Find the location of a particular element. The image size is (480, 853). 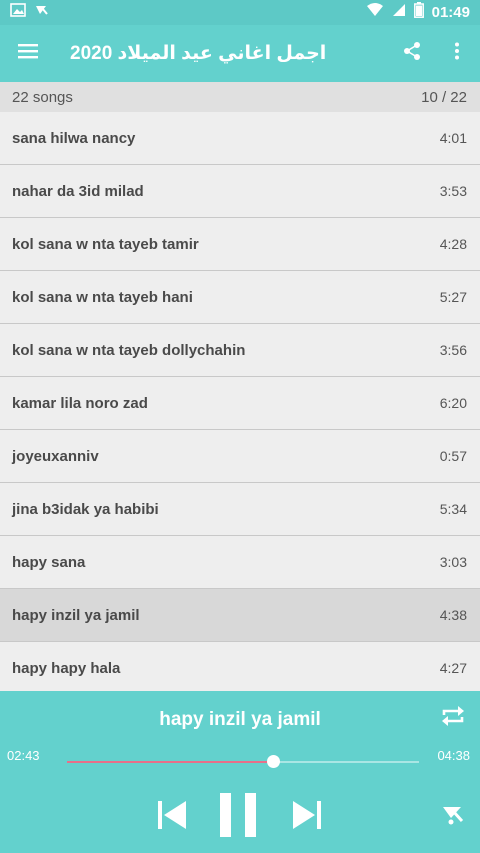

song-title: joyeuxanniv is located at coordinates (55, 456).